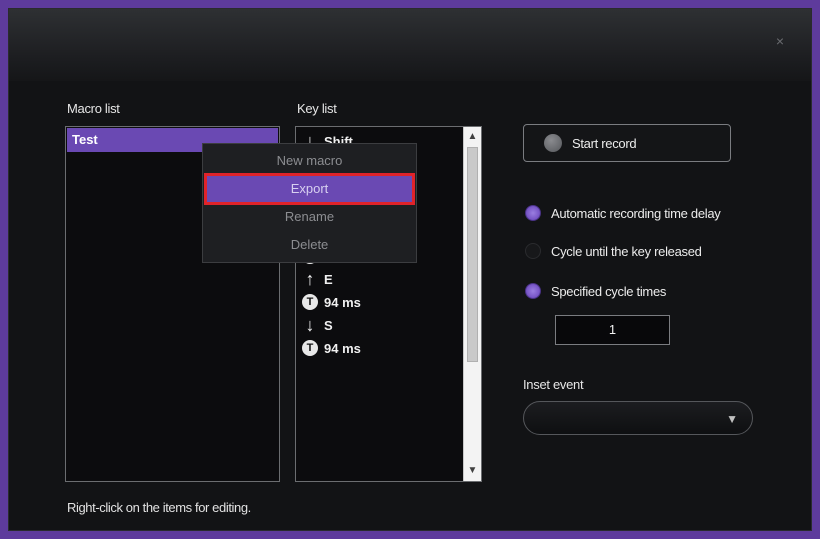  I want to click on scroll-down-arrow-icon: ▼, so click(472, 471).